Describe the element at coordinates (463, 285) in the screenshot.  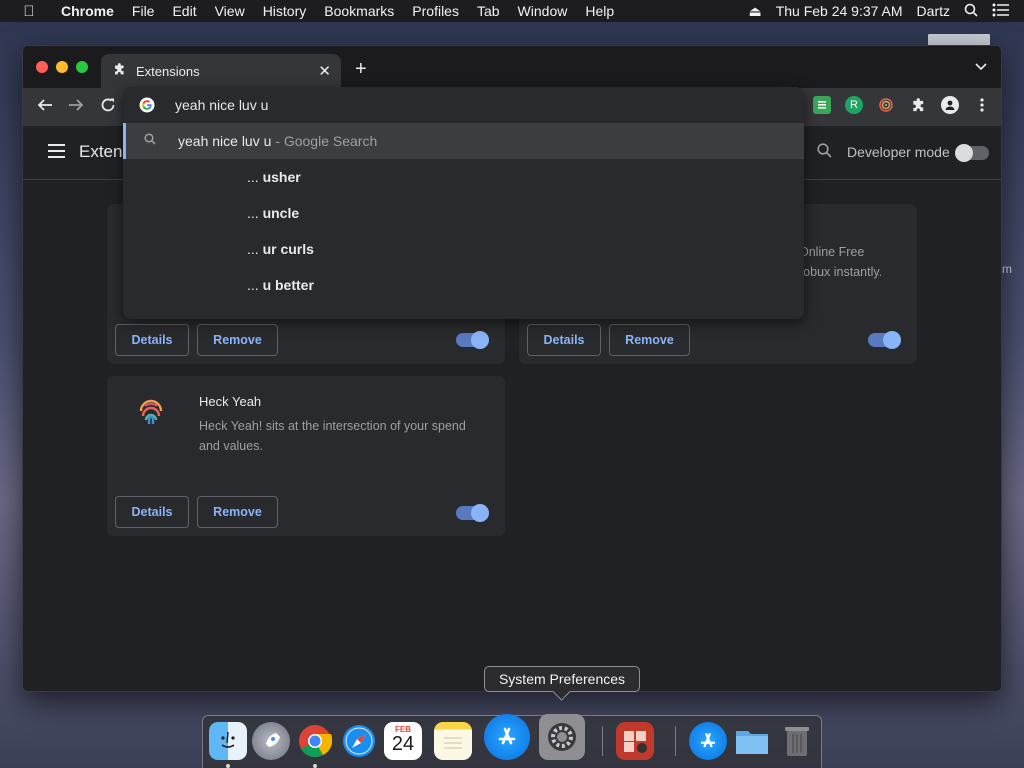
I see `suggestion-u-better: ... u better` at that location.